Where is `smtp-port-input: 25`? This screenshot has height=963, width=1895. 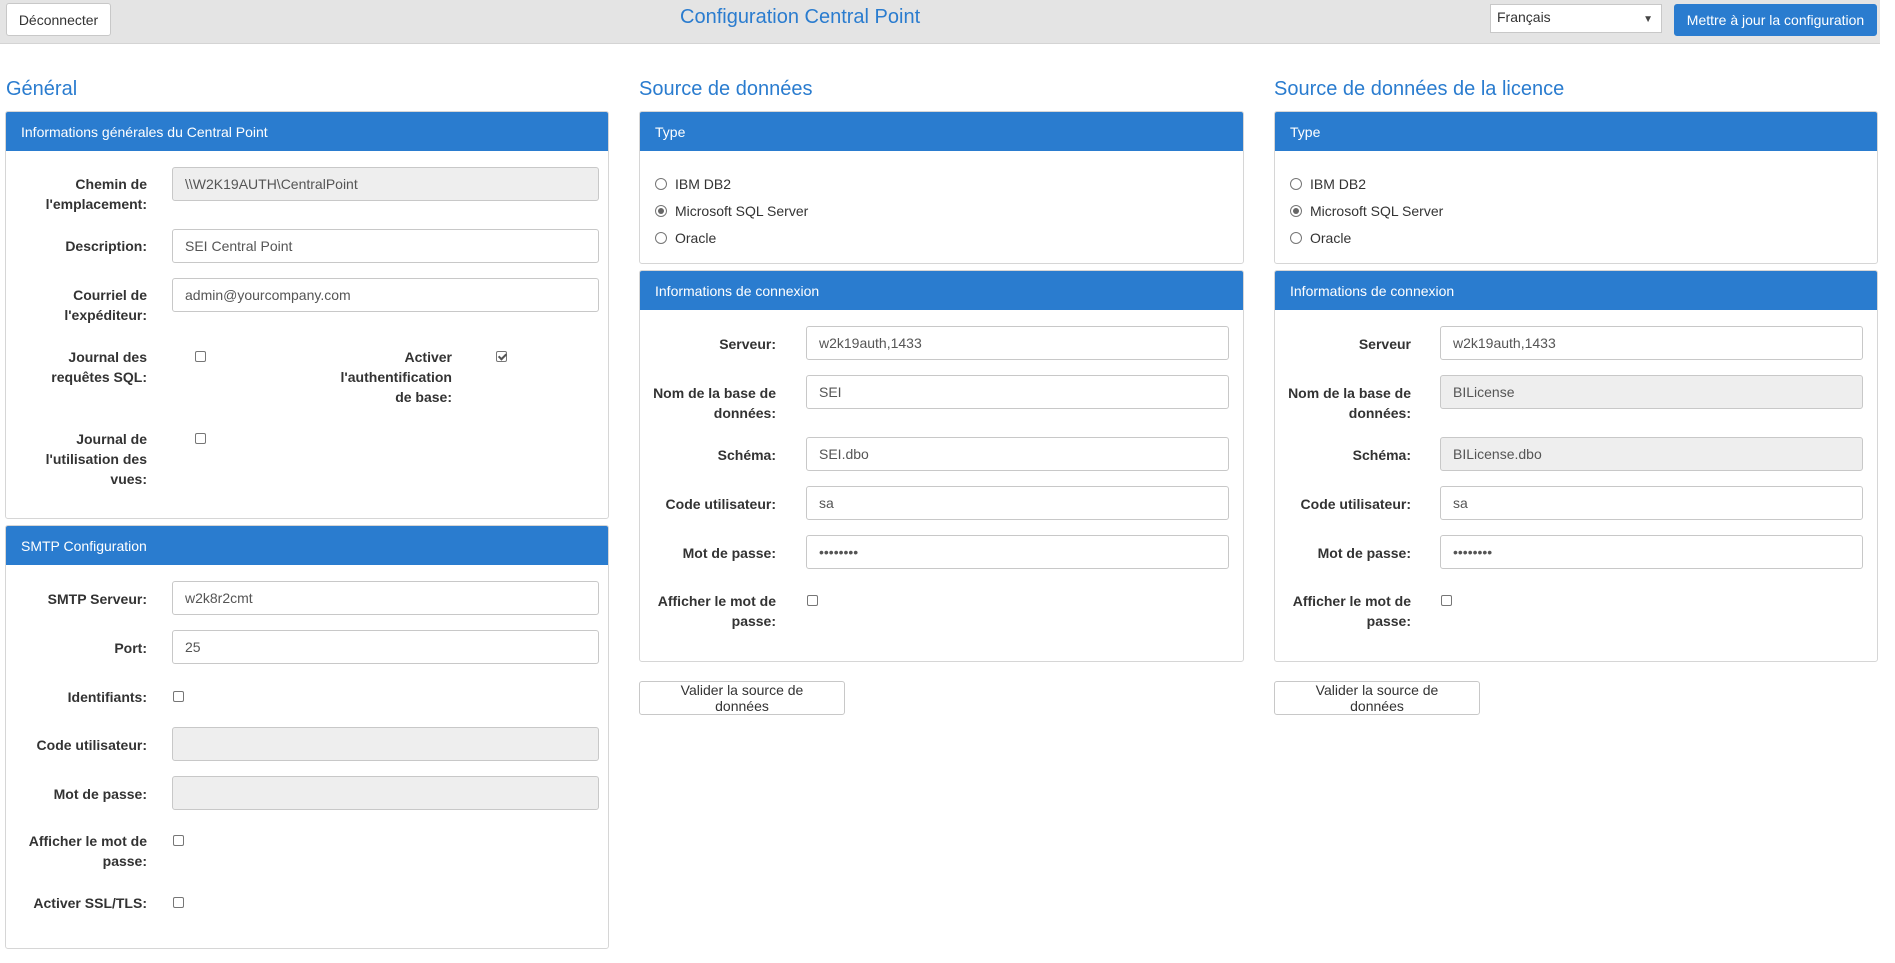
smtp-port-input: 25 is located at coordinates (385, 647).